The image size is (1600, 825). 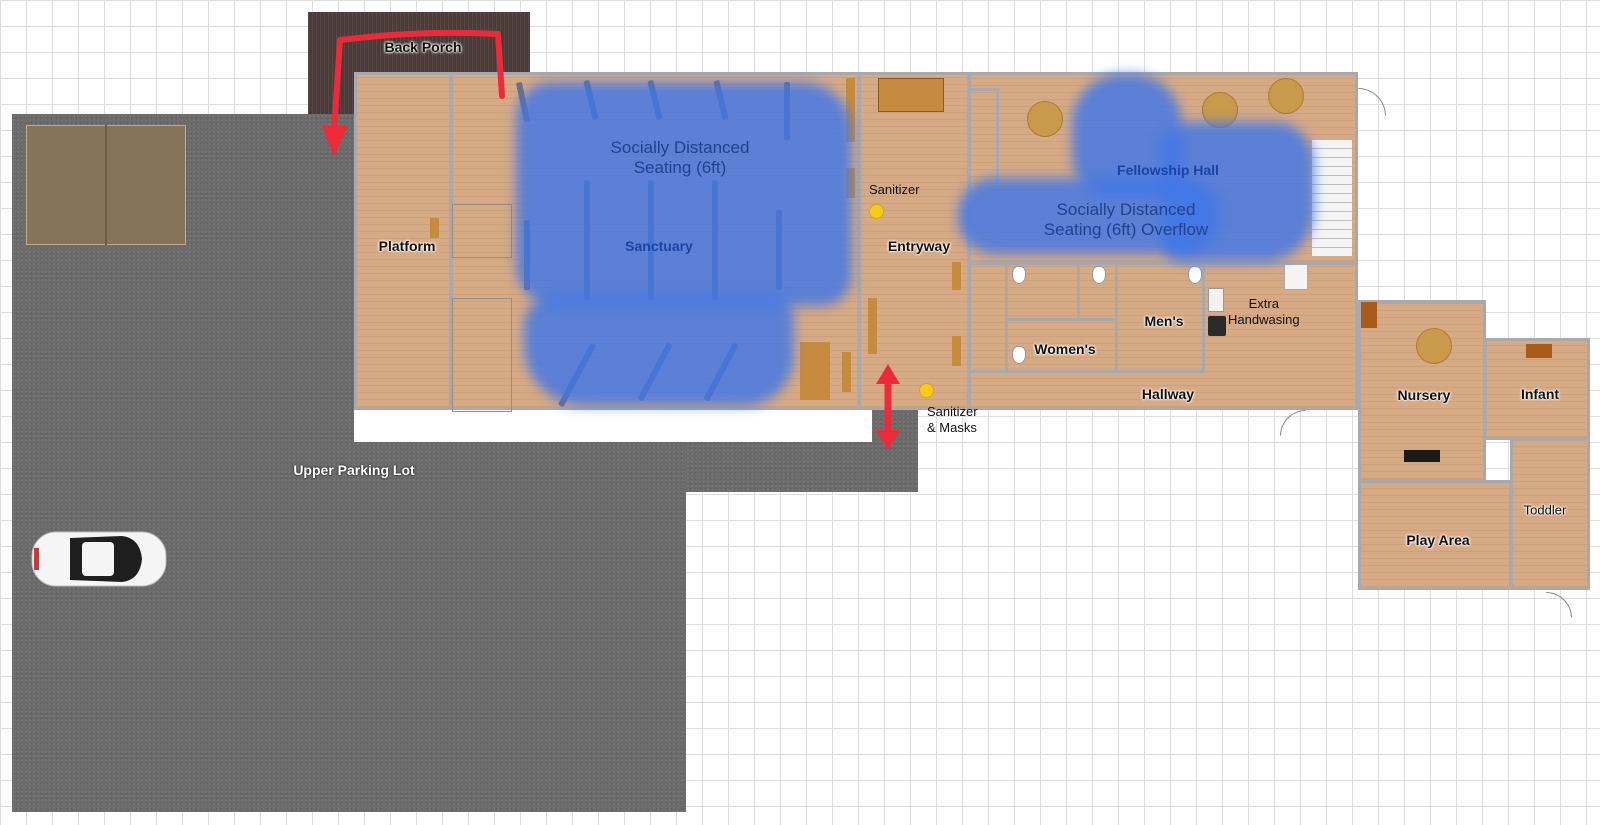 I want to click on pavilion-ridge, so click(x=106, y=185).